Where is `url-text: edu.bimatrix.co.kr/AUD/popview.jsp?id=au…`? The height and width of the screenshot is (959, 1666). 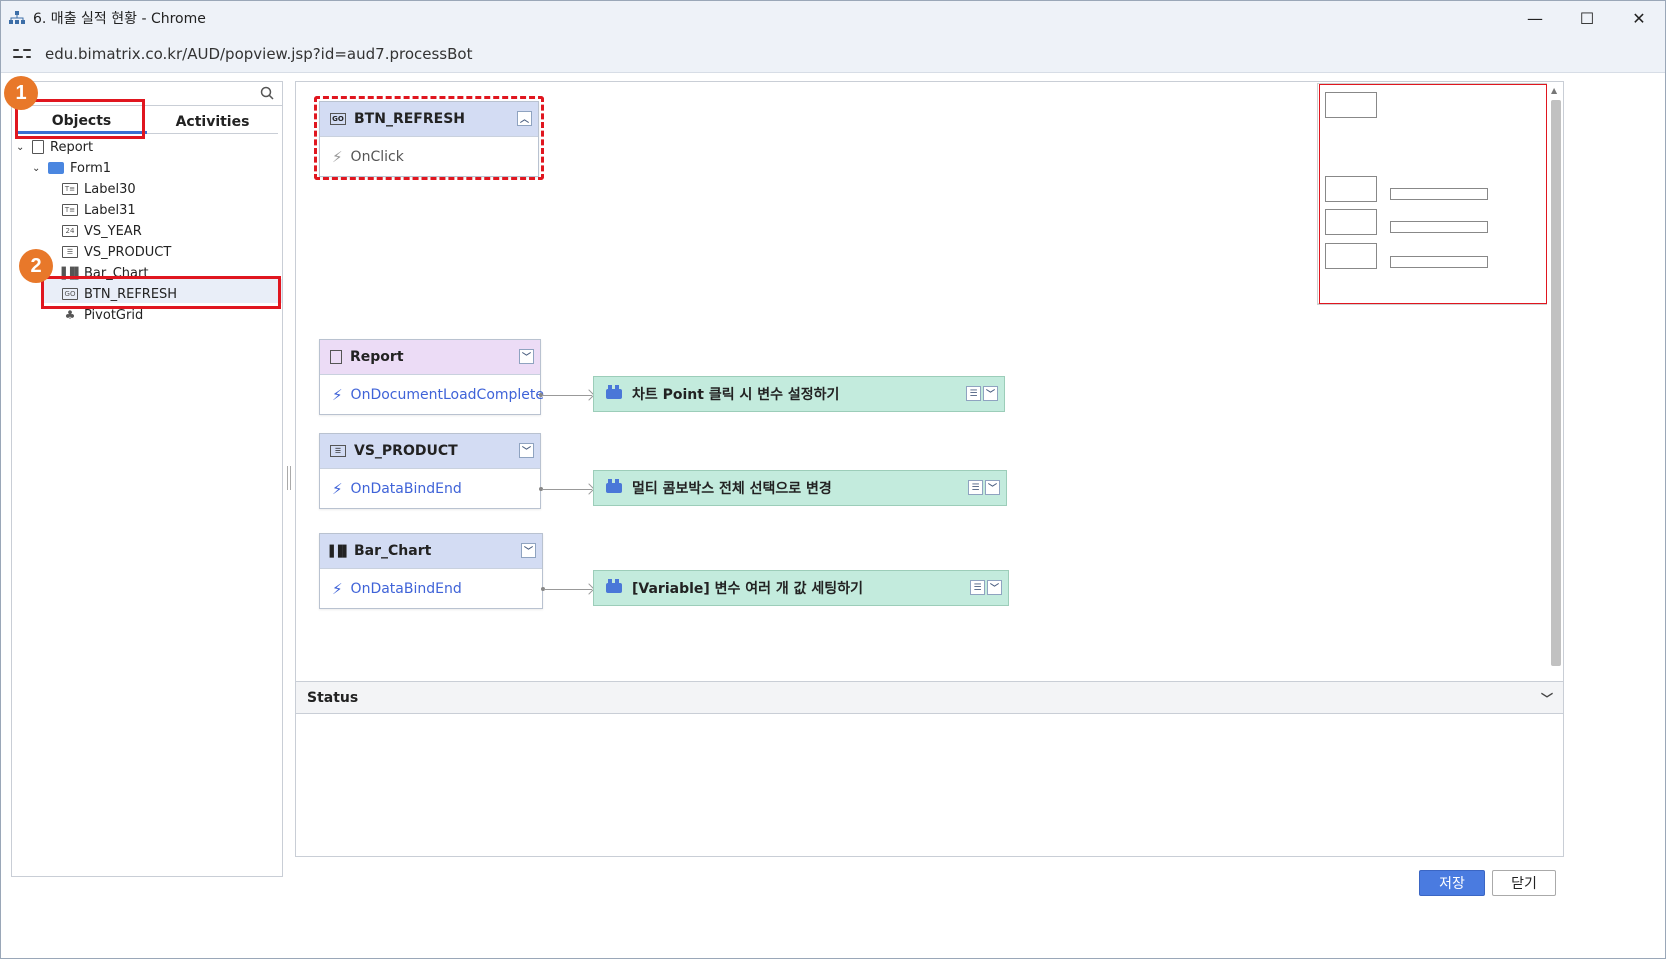 url-text: edu.bimatrix.co.kr/AUD/popview.jsp?id=au… is located at coordinates (258, 54).